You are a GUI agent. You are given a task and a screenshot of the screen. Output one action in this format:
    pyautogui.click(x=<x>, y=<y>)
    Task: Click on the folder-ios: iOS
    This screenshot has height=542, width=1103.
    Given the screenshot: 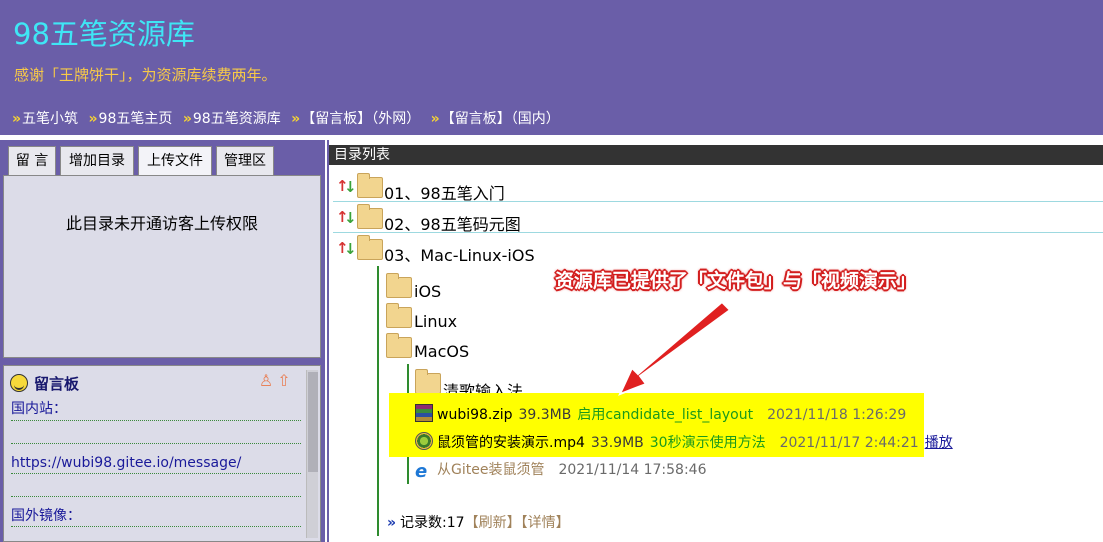 What is the action you would take?
    pyautogui.click(x=427, y=291)
    